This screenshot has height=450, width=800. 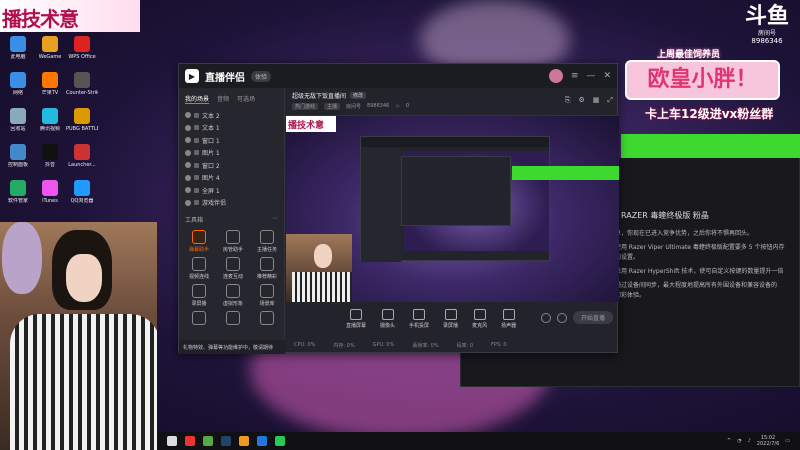 I want to click on scene-item: 窗口 1, so click(x=231, y=140).